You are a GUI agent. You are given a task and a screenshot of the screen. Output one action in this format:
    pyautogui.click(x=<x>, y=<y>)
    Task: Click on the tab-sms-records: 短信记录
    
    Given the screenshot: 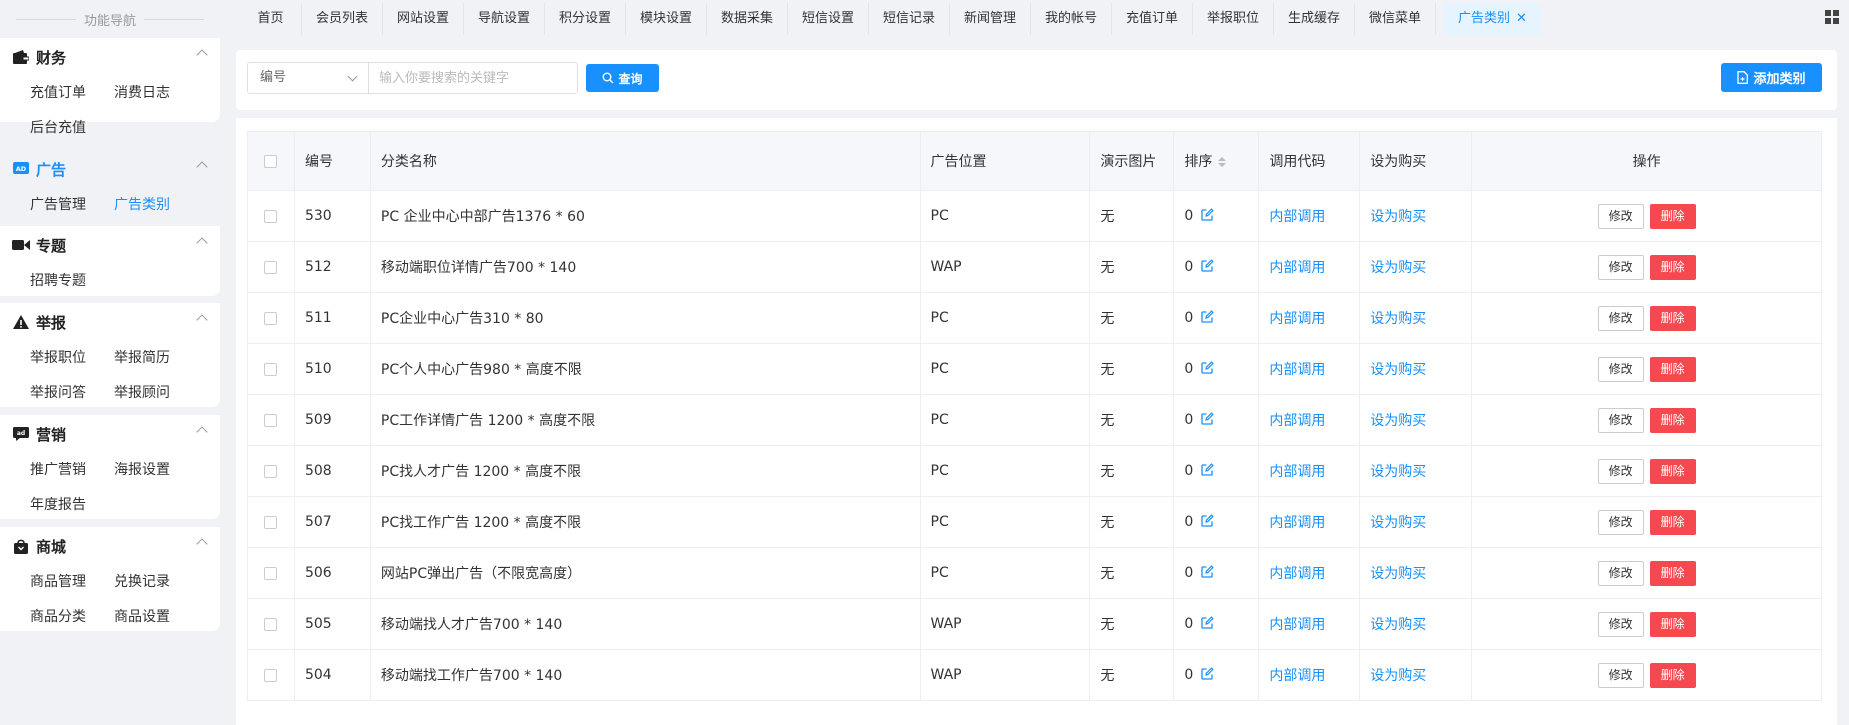 What is the action you would take?
    pyautogui.click(x=909, y=19)
    